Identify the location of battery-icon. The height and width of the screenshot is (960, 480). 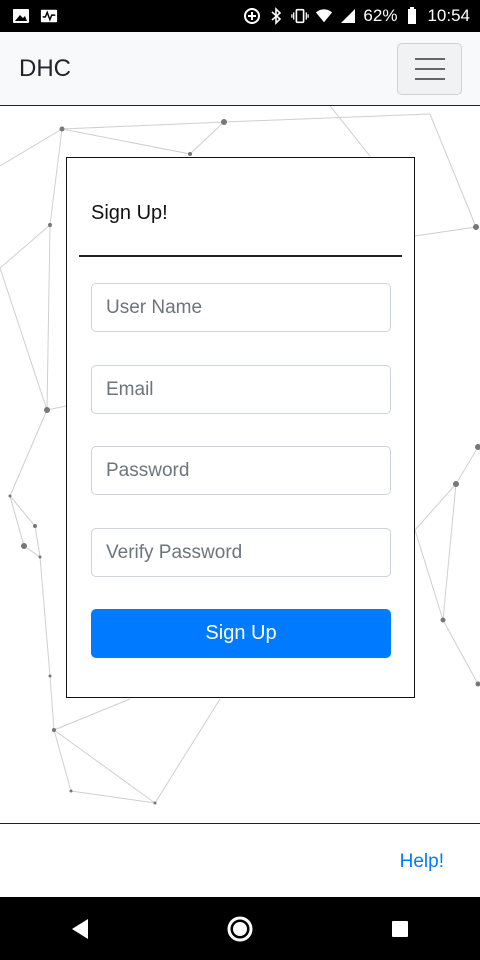
(412, 16).